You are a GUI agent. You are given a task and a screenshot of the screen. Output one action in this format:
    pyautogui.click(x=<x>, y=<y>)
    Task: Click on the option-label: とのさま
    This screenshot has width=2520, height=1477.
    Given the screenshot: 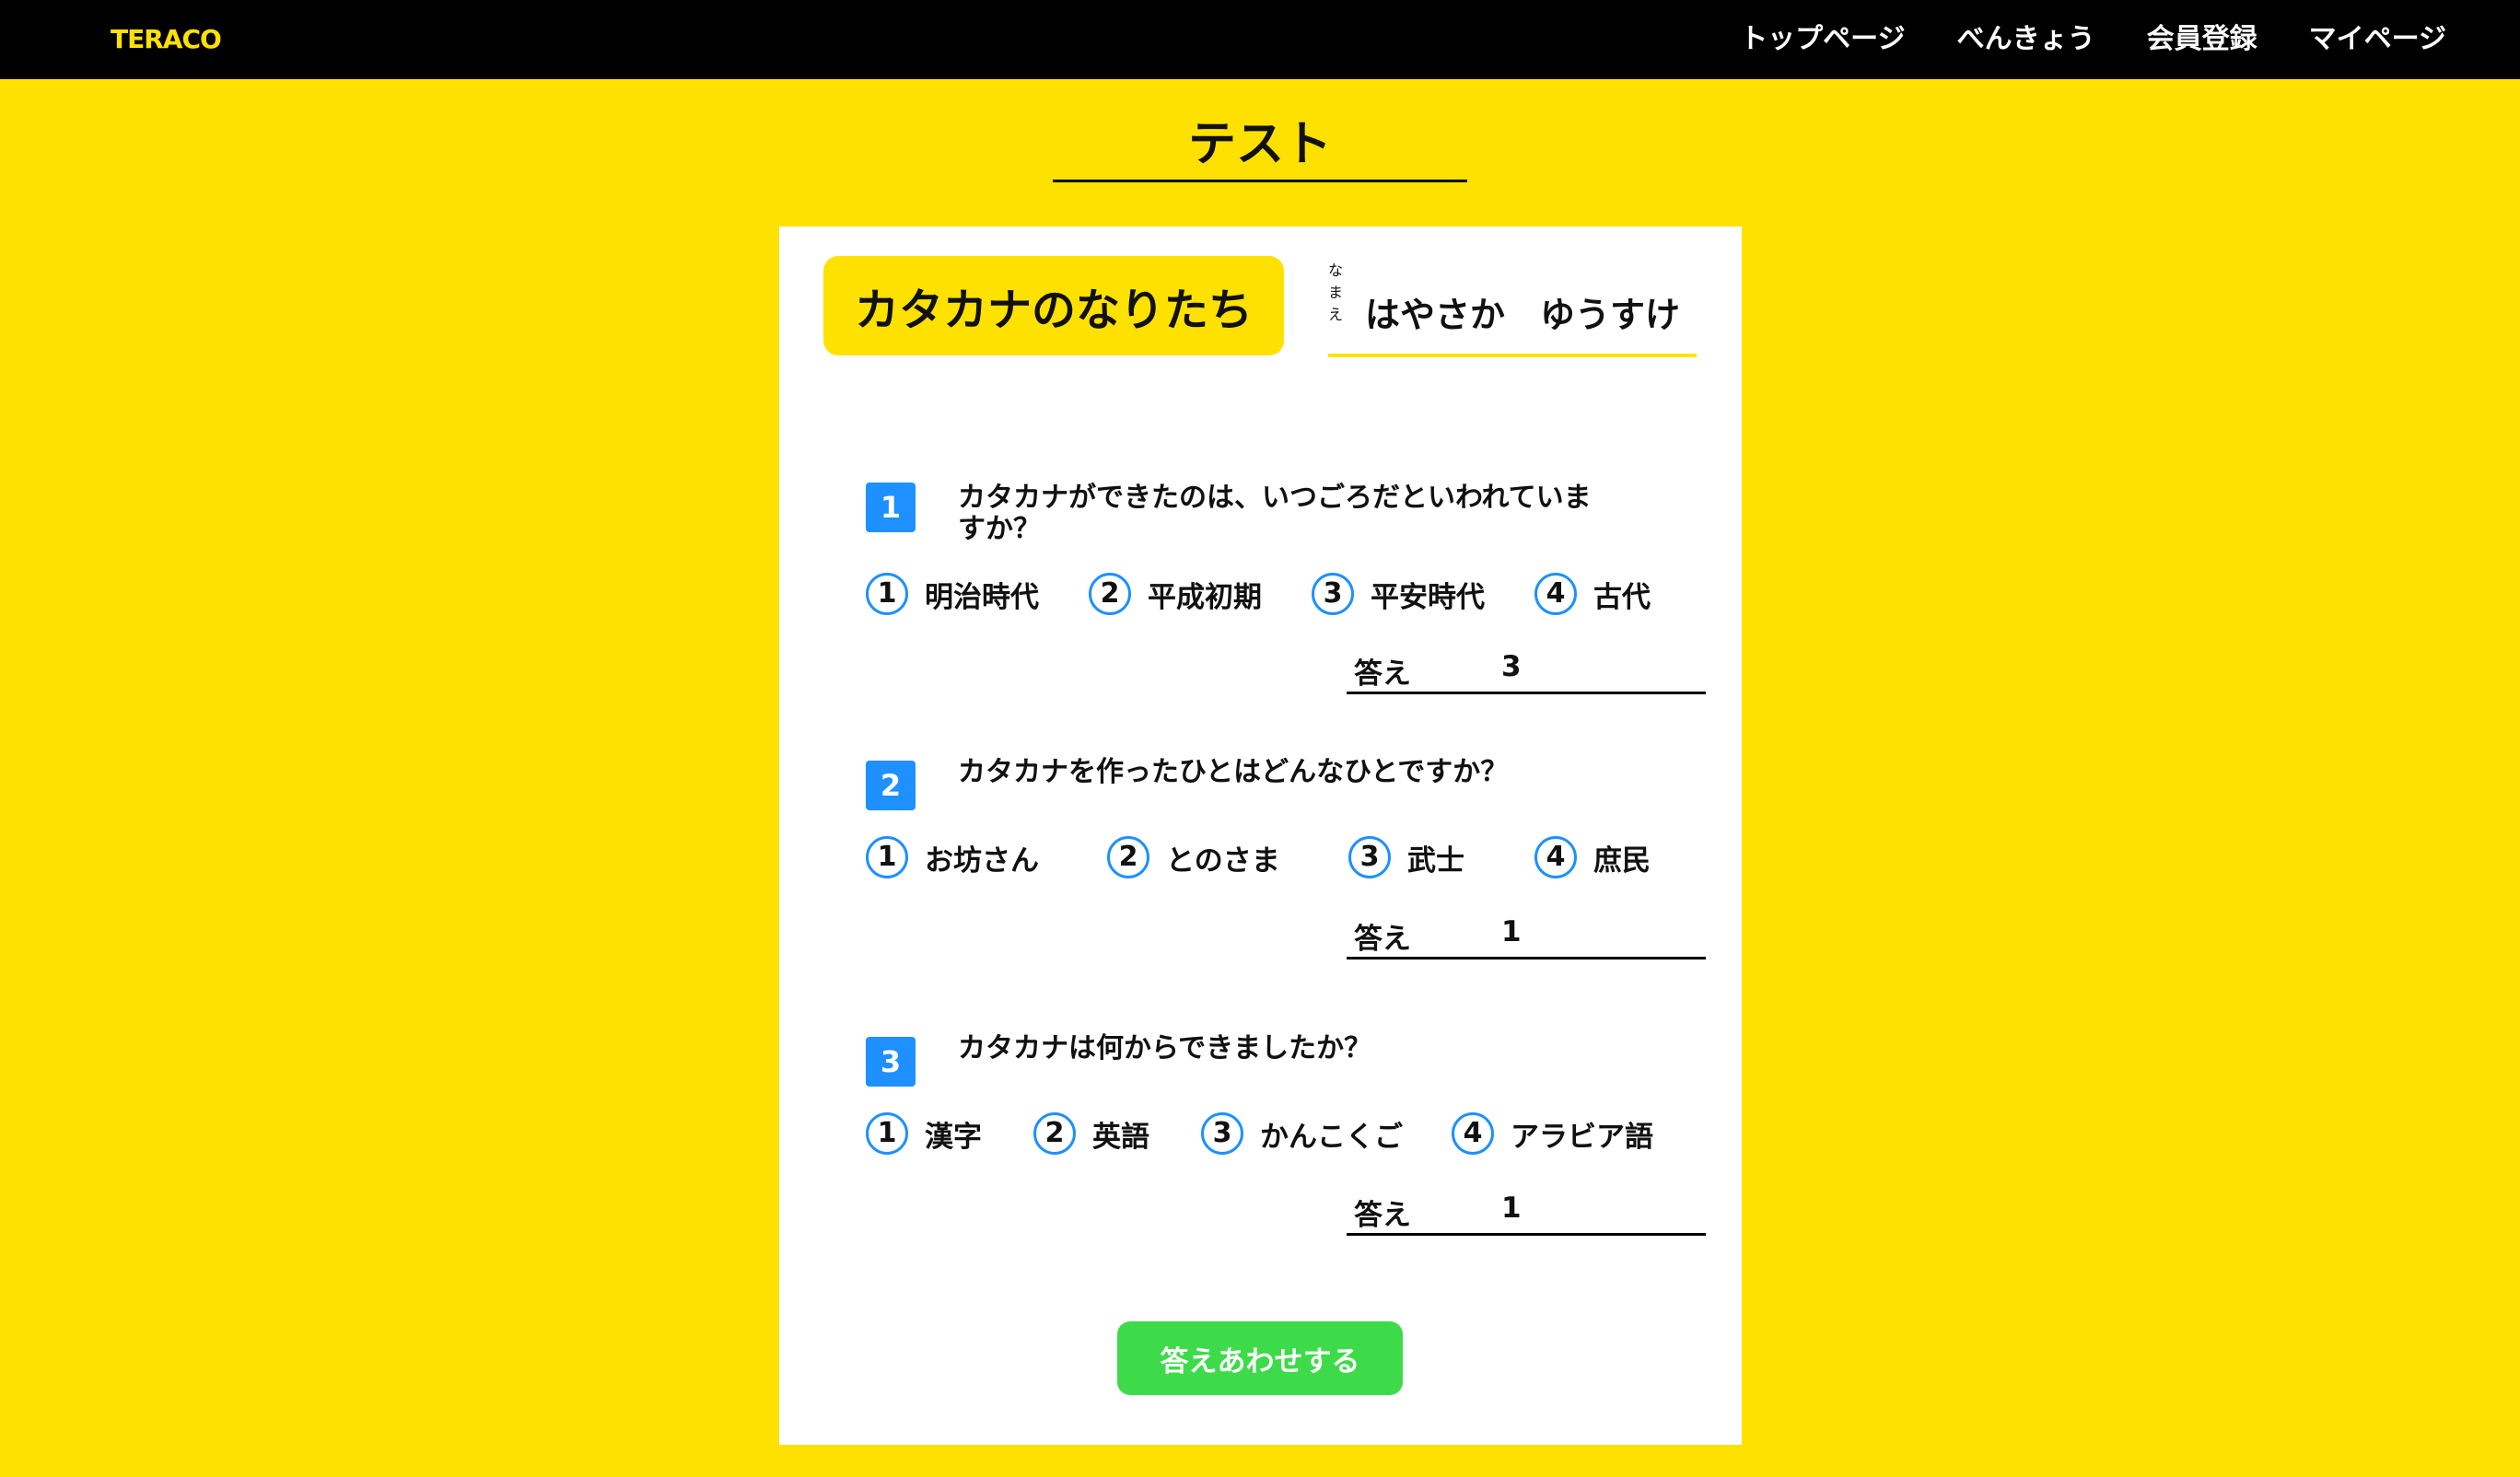 What is the action you would take?
    pyautogui.click(x=1223, y=860)
    